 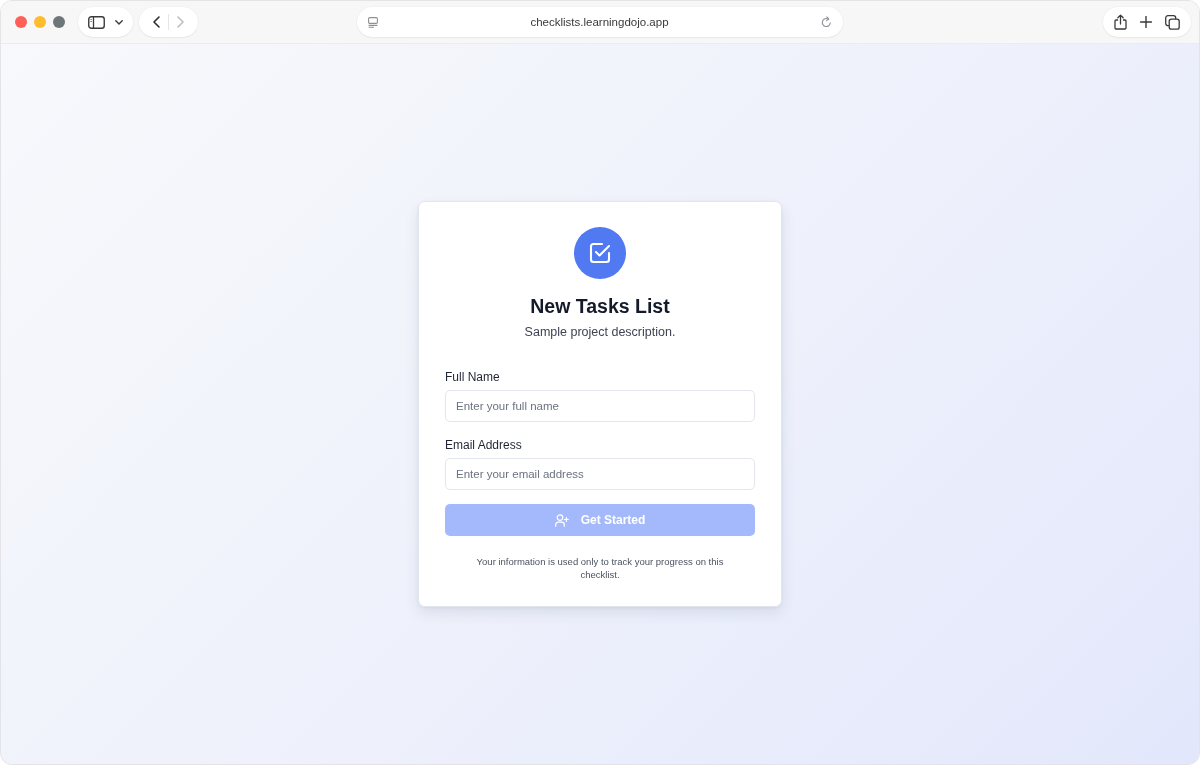 I want to click on share-button, so click(x=1120, y=22).